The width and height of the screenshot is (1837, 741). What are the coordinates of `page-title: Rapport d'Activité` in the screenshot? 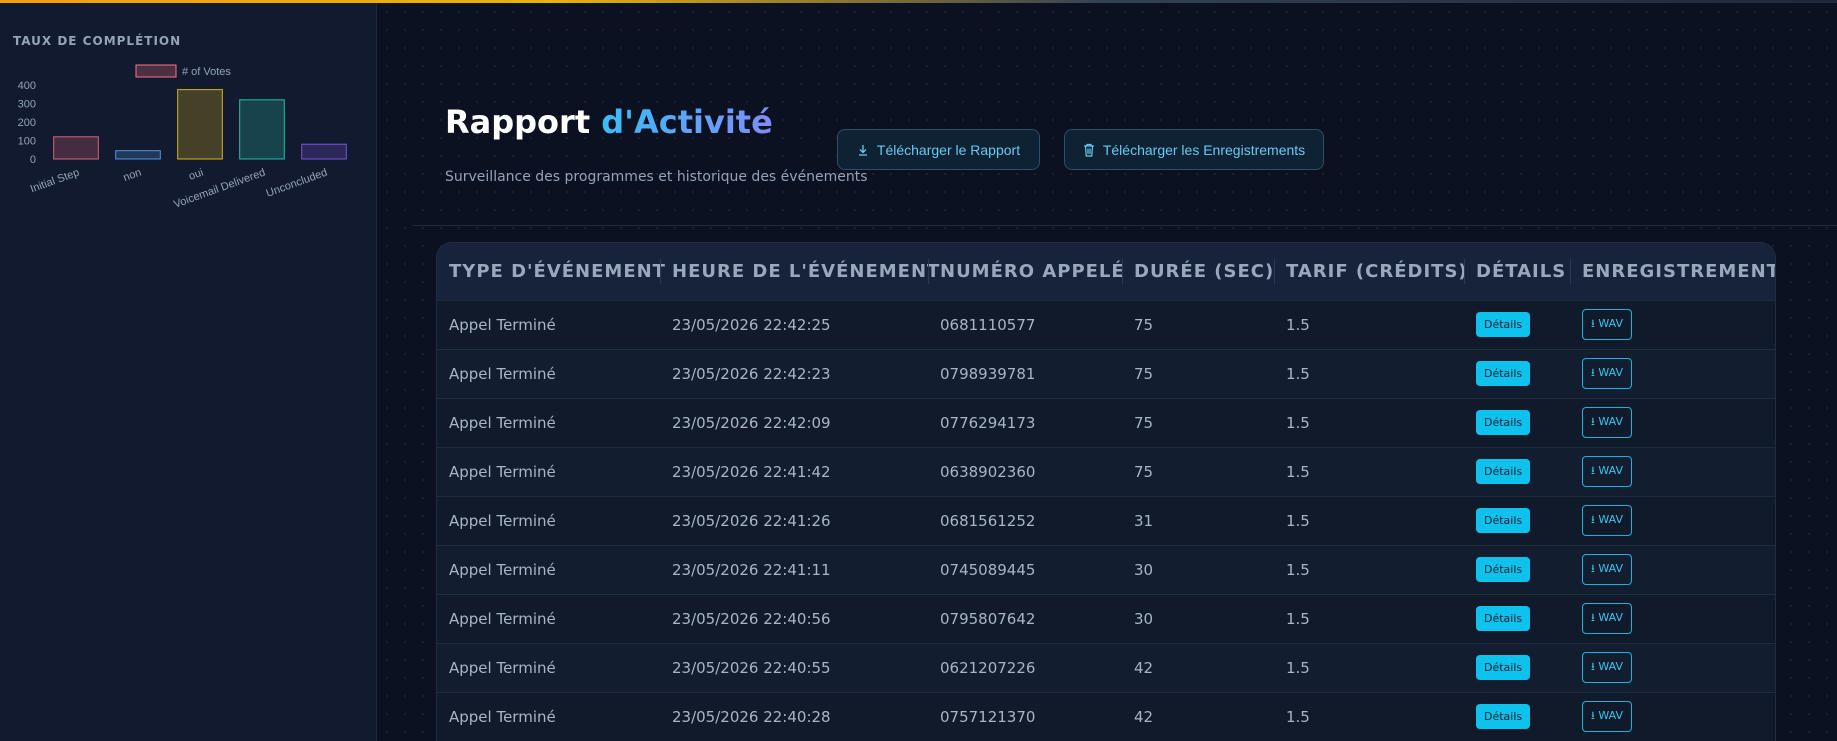 It's located at (609, 122).